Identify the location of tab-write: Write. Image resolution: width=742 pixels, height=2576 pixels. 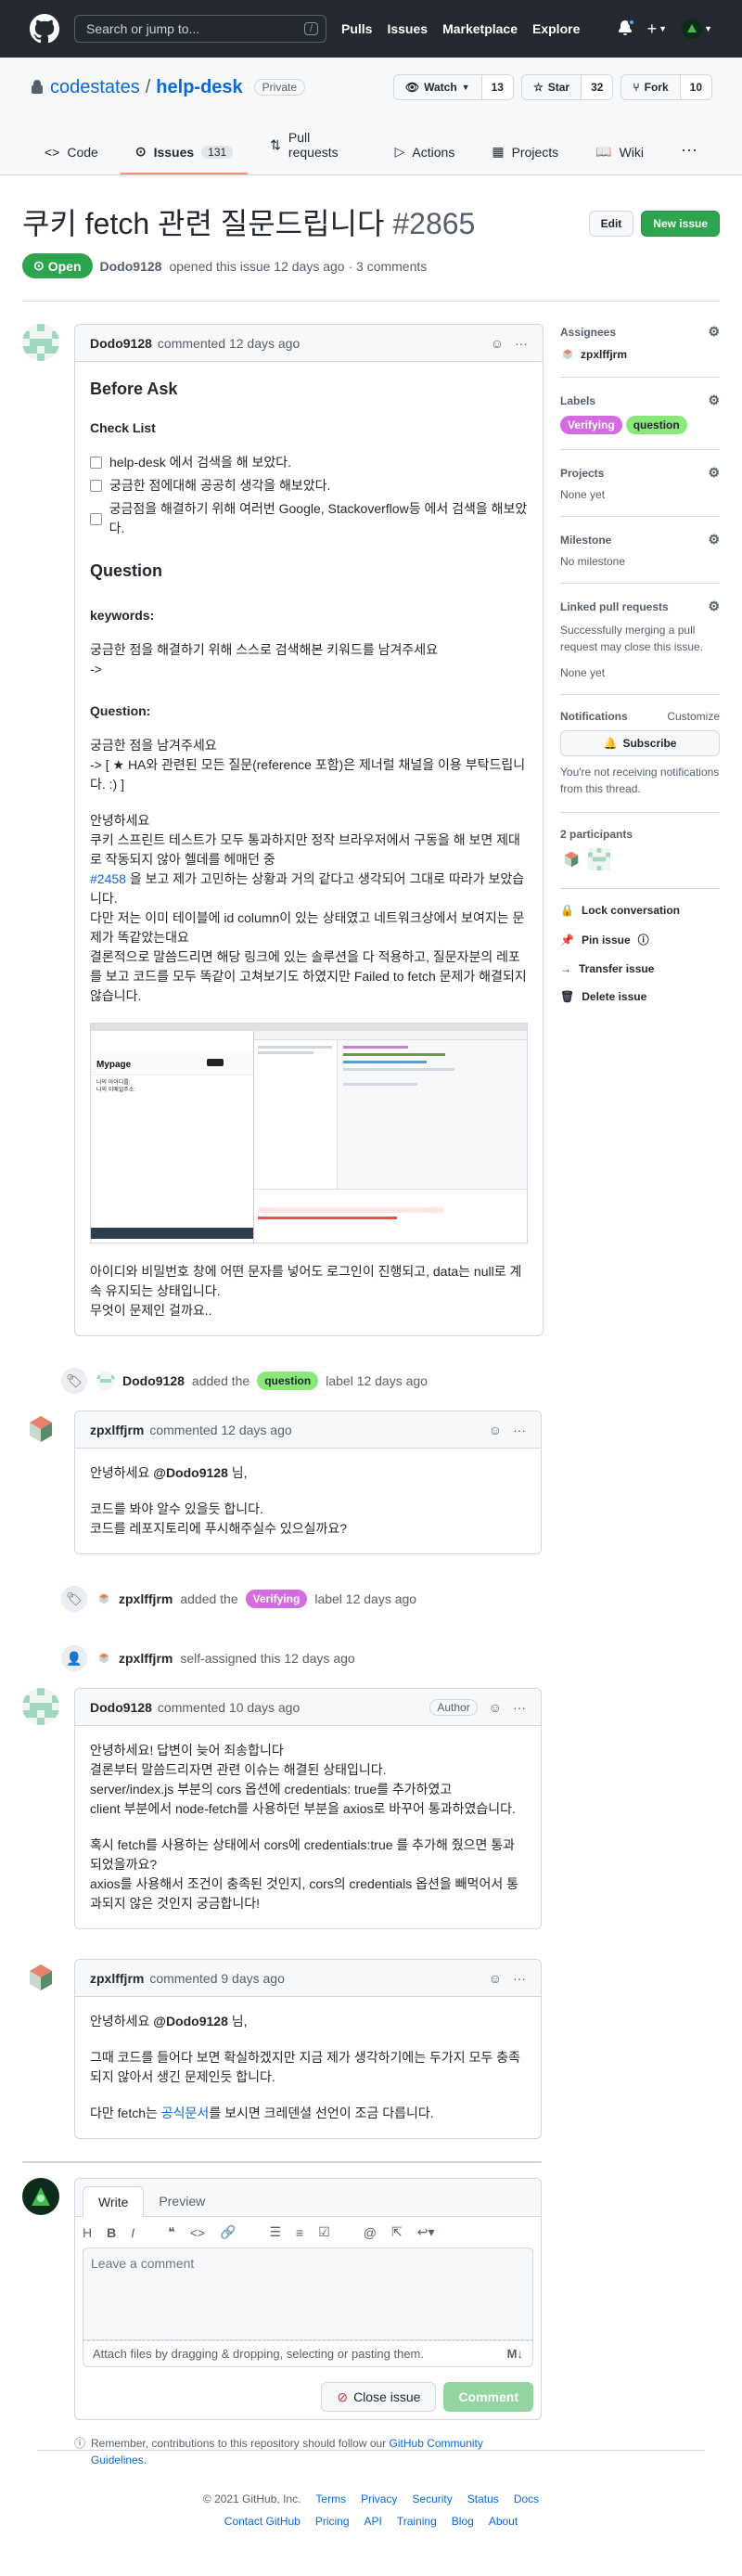
(114, 2201).